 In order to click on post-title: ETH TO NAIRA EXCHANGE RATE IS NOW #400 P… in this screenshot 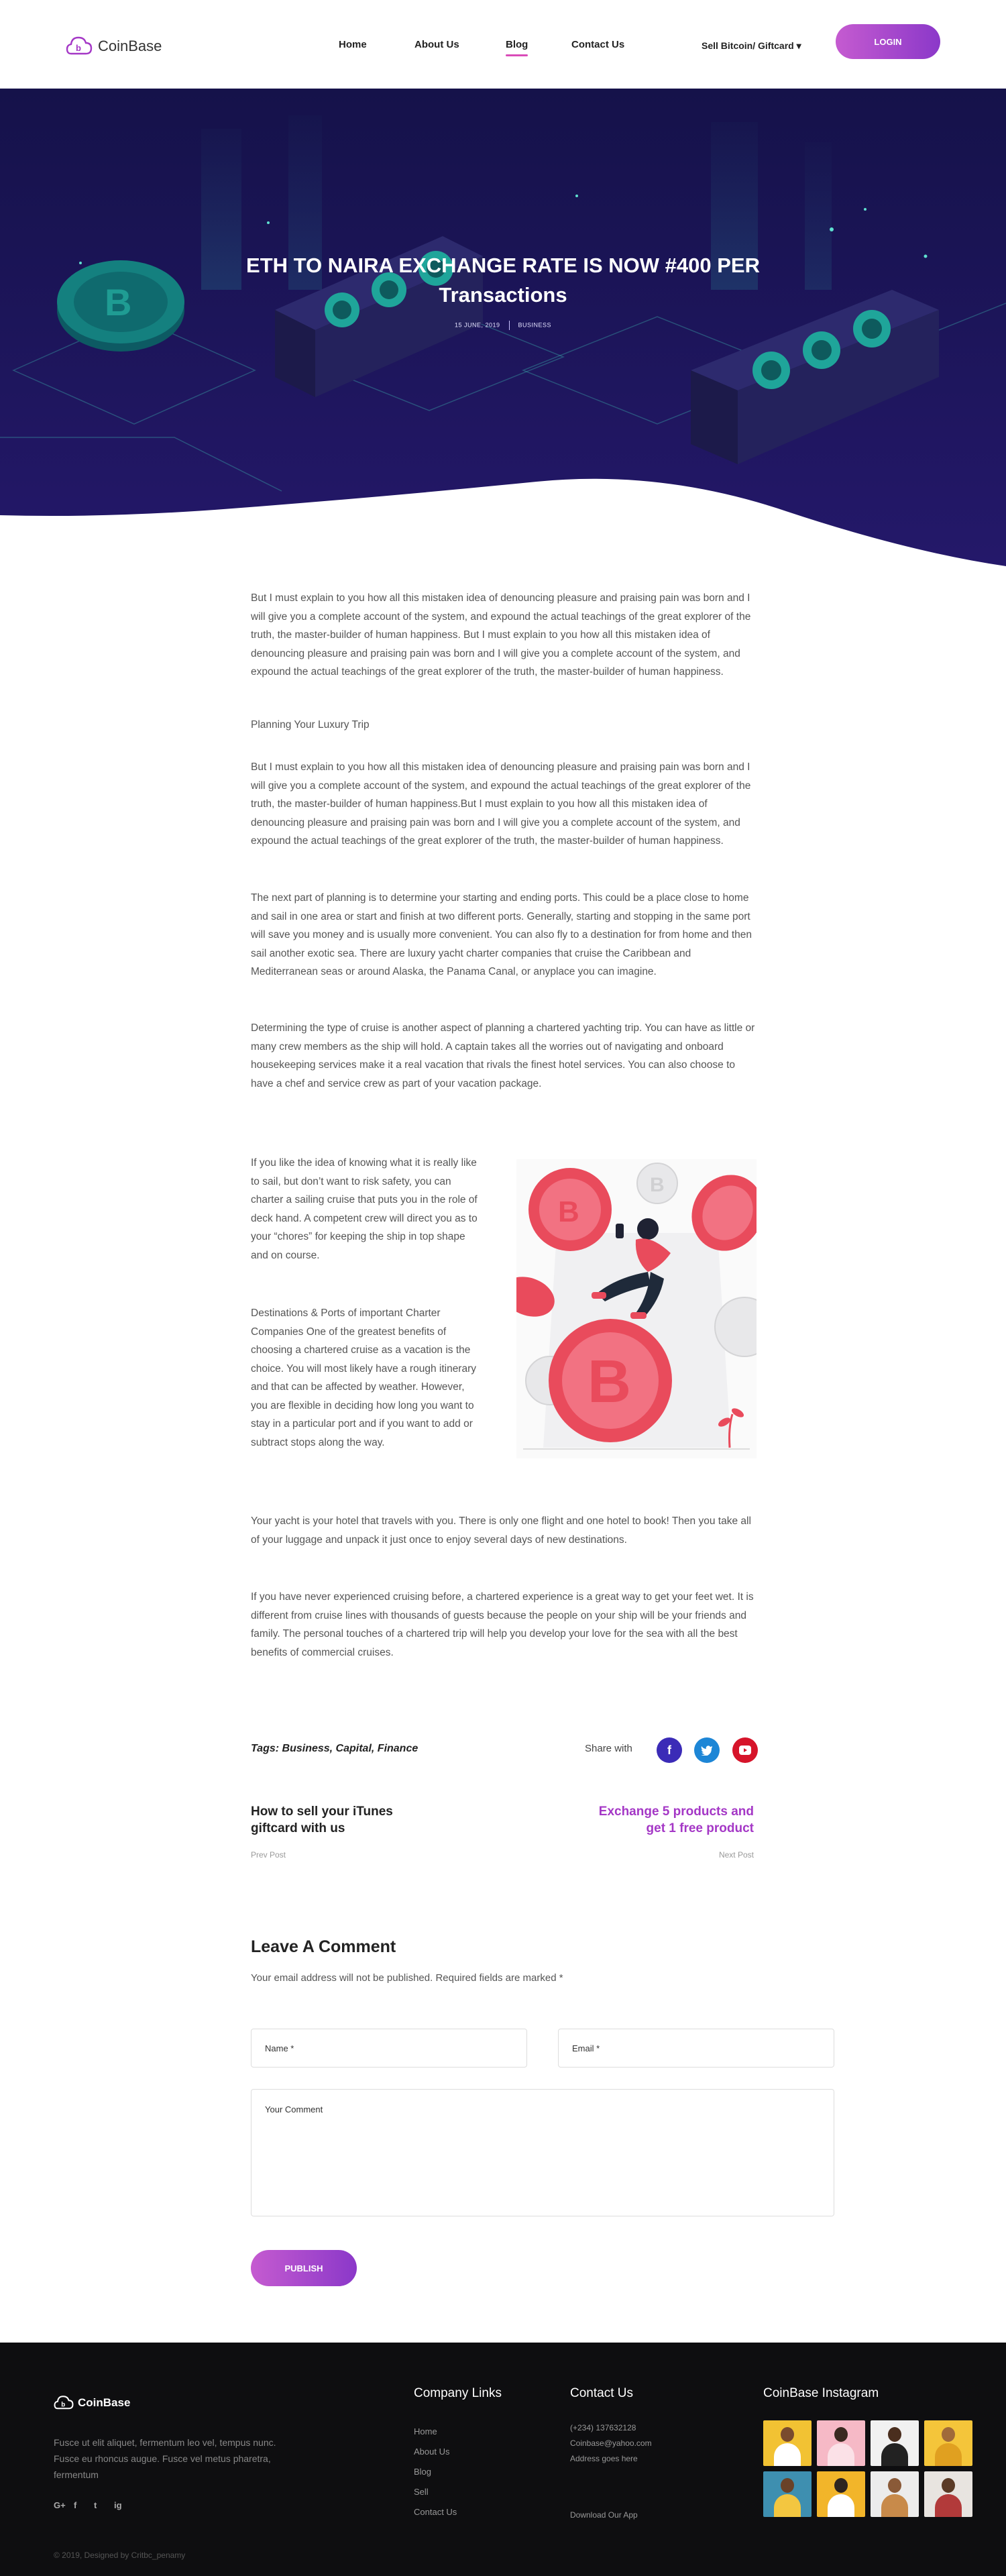, I will do `click(503, 280)`.